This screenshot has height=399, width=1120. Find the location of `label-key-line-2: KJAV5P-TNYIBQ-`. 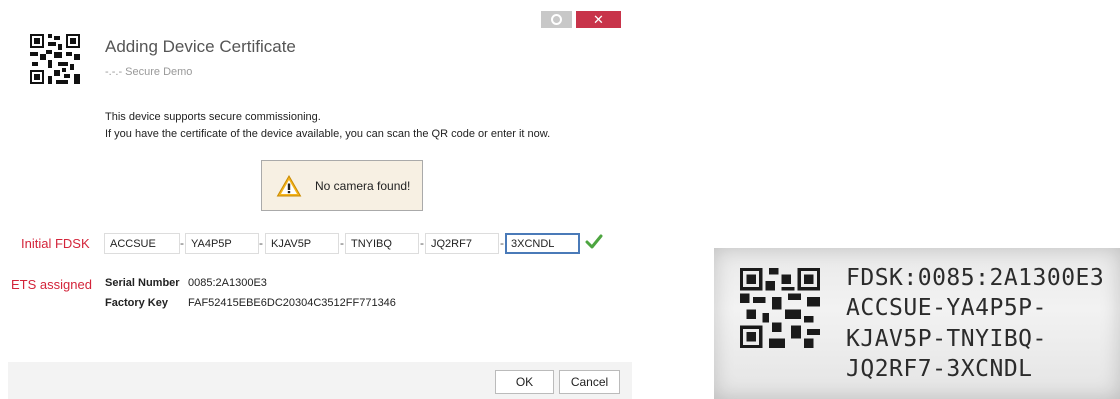

label-key-line-2: KJAV5P-TNYIBQ- is located at coordinates (946, 339).